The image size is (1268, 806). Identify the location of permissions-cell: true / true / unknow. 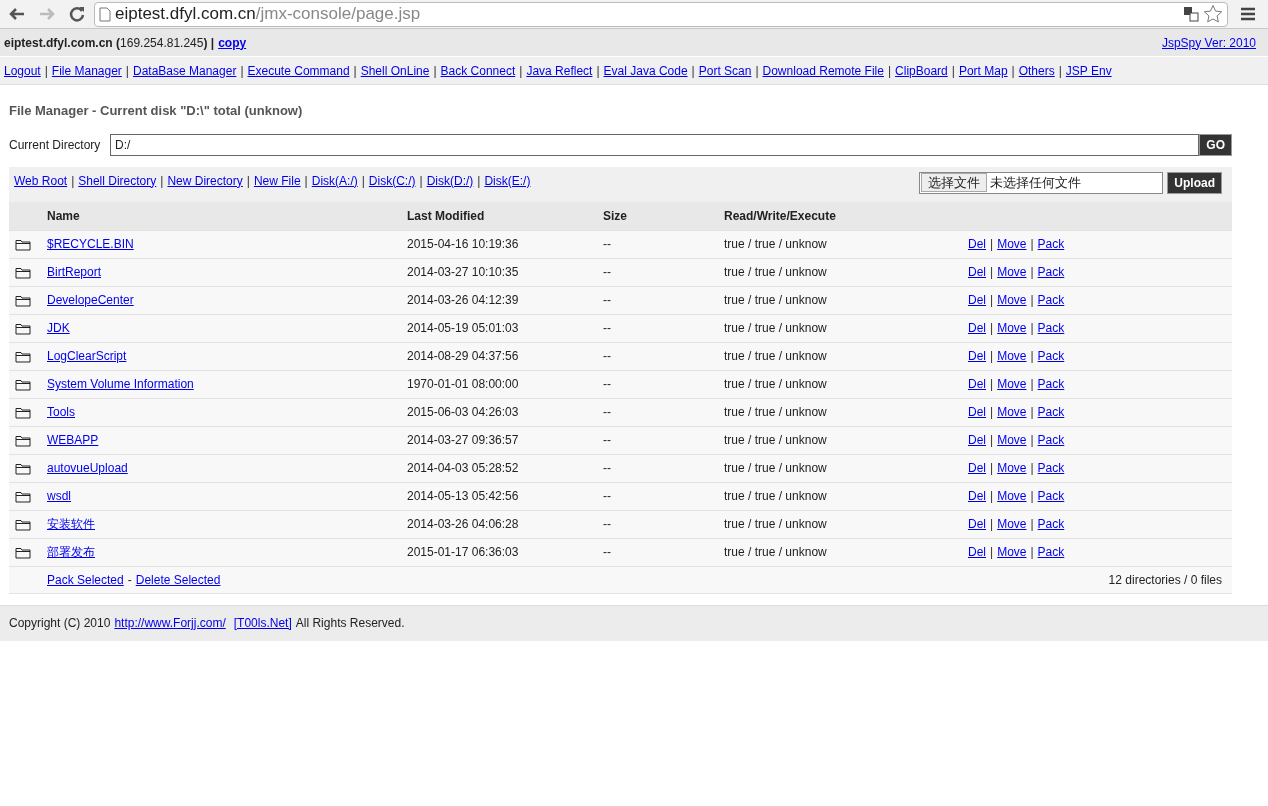
(775, 440).